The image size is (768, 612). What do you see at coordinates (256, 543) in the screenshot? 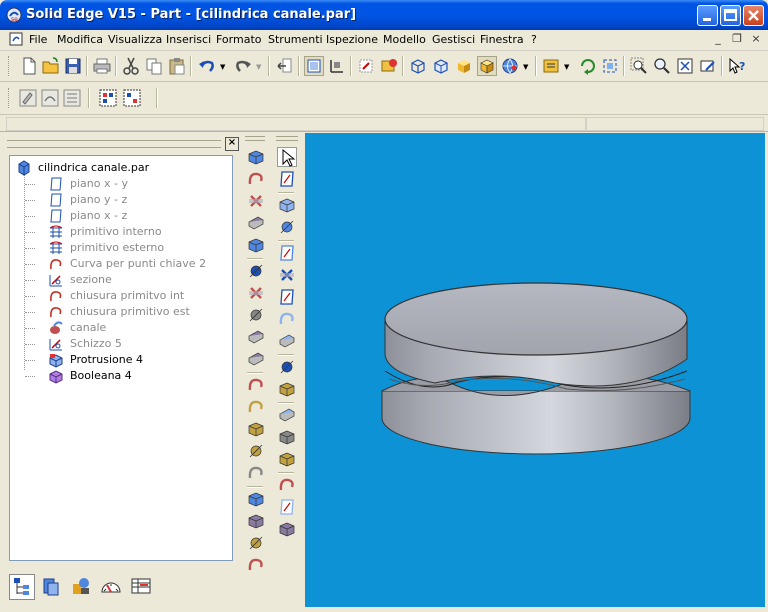
I see `copy-part-tool-button` at bounding box center [256, 543].